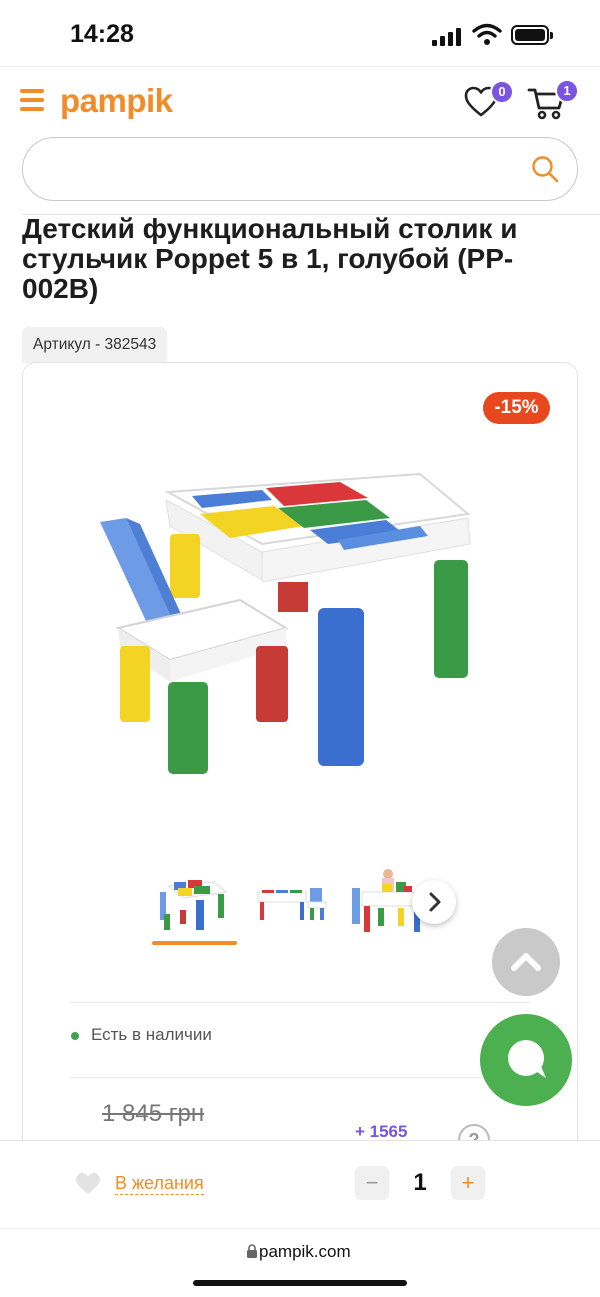 This screenshot has width=600, height=1297. What do you see at coordinates (102, 34) in the screenshot?
I see `status-time: 14:28` at bounding box center [102, 34].